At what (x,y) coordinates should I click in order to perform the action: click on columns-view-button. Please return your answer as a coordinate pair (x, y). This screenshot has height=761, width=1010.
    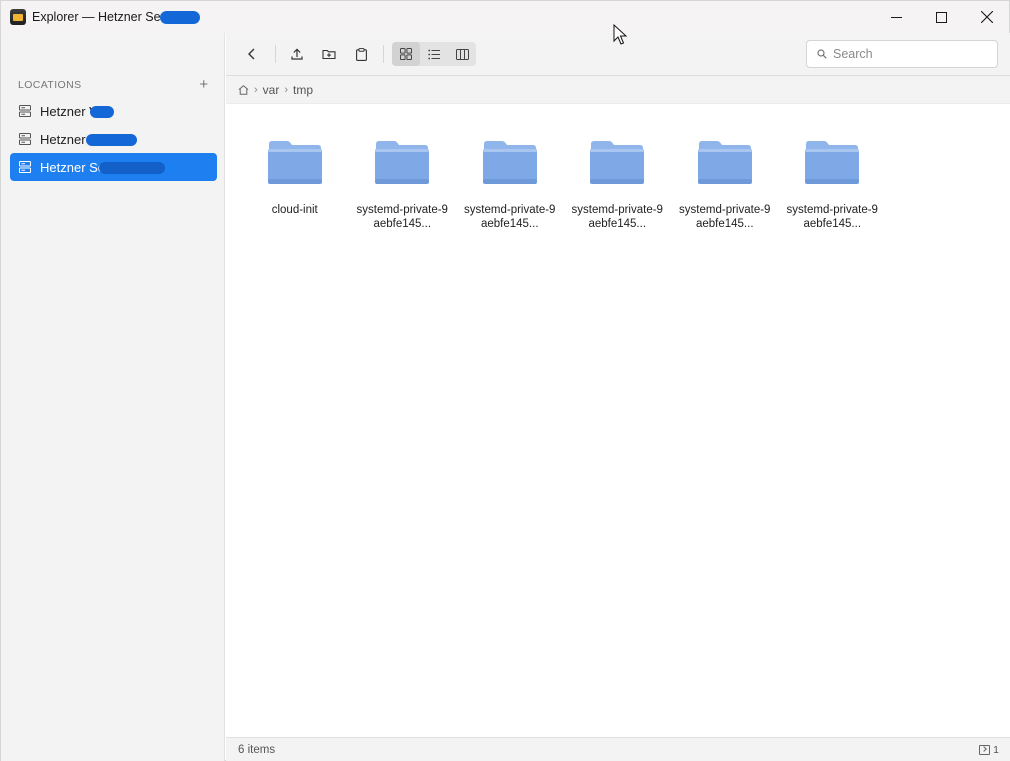
    Looking at the image, I should click on (462, 54).